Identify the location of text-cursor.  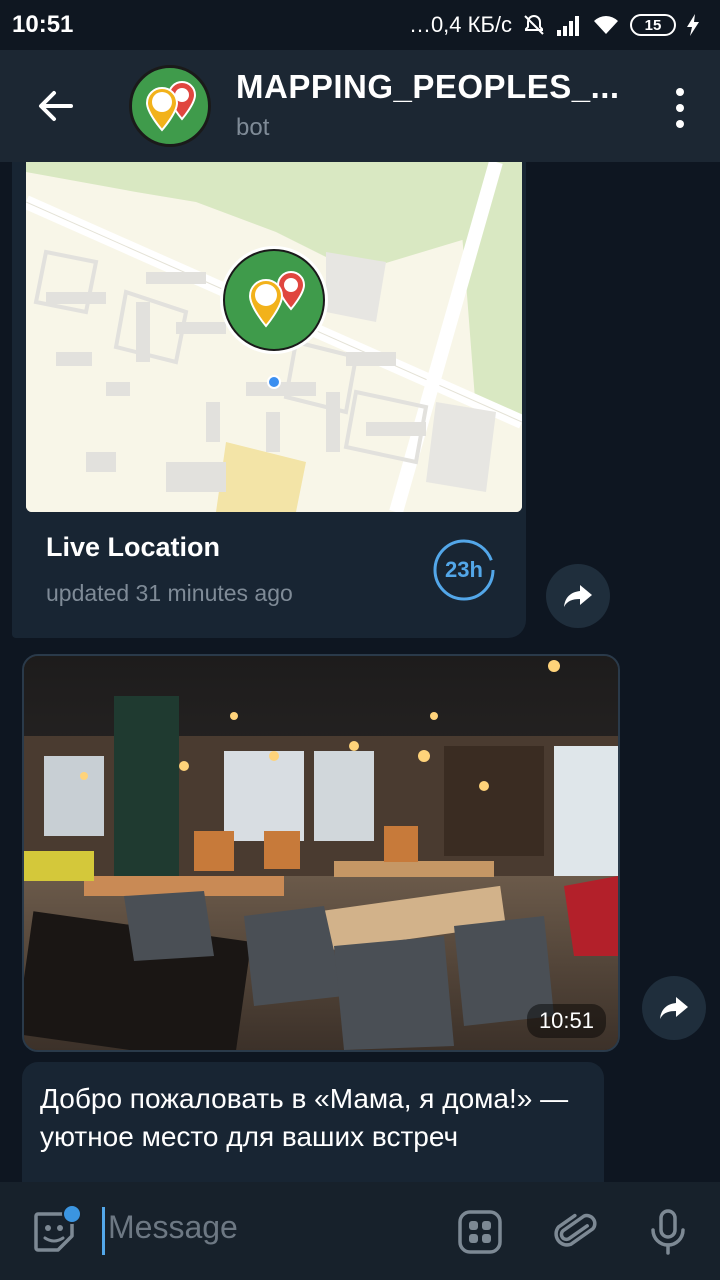
(103, 1231).